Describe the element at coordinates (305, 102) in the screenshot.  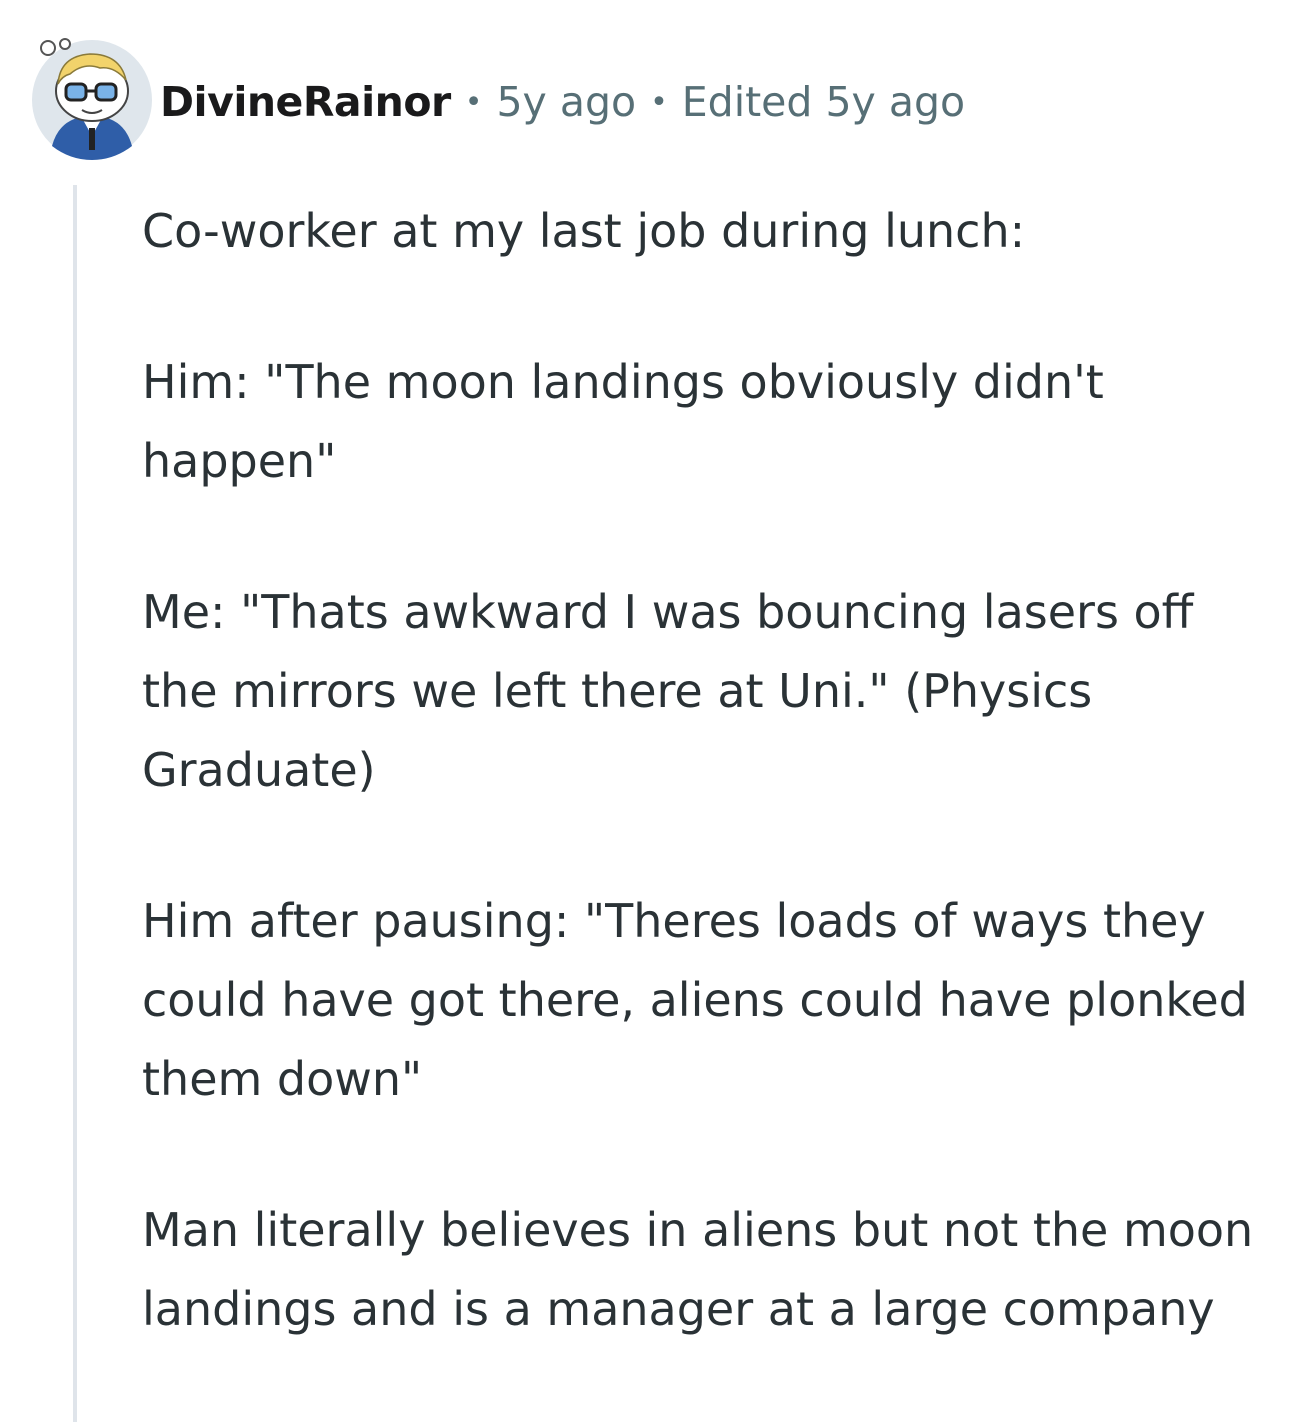
I see `username-link: DivineRainor` at that location.